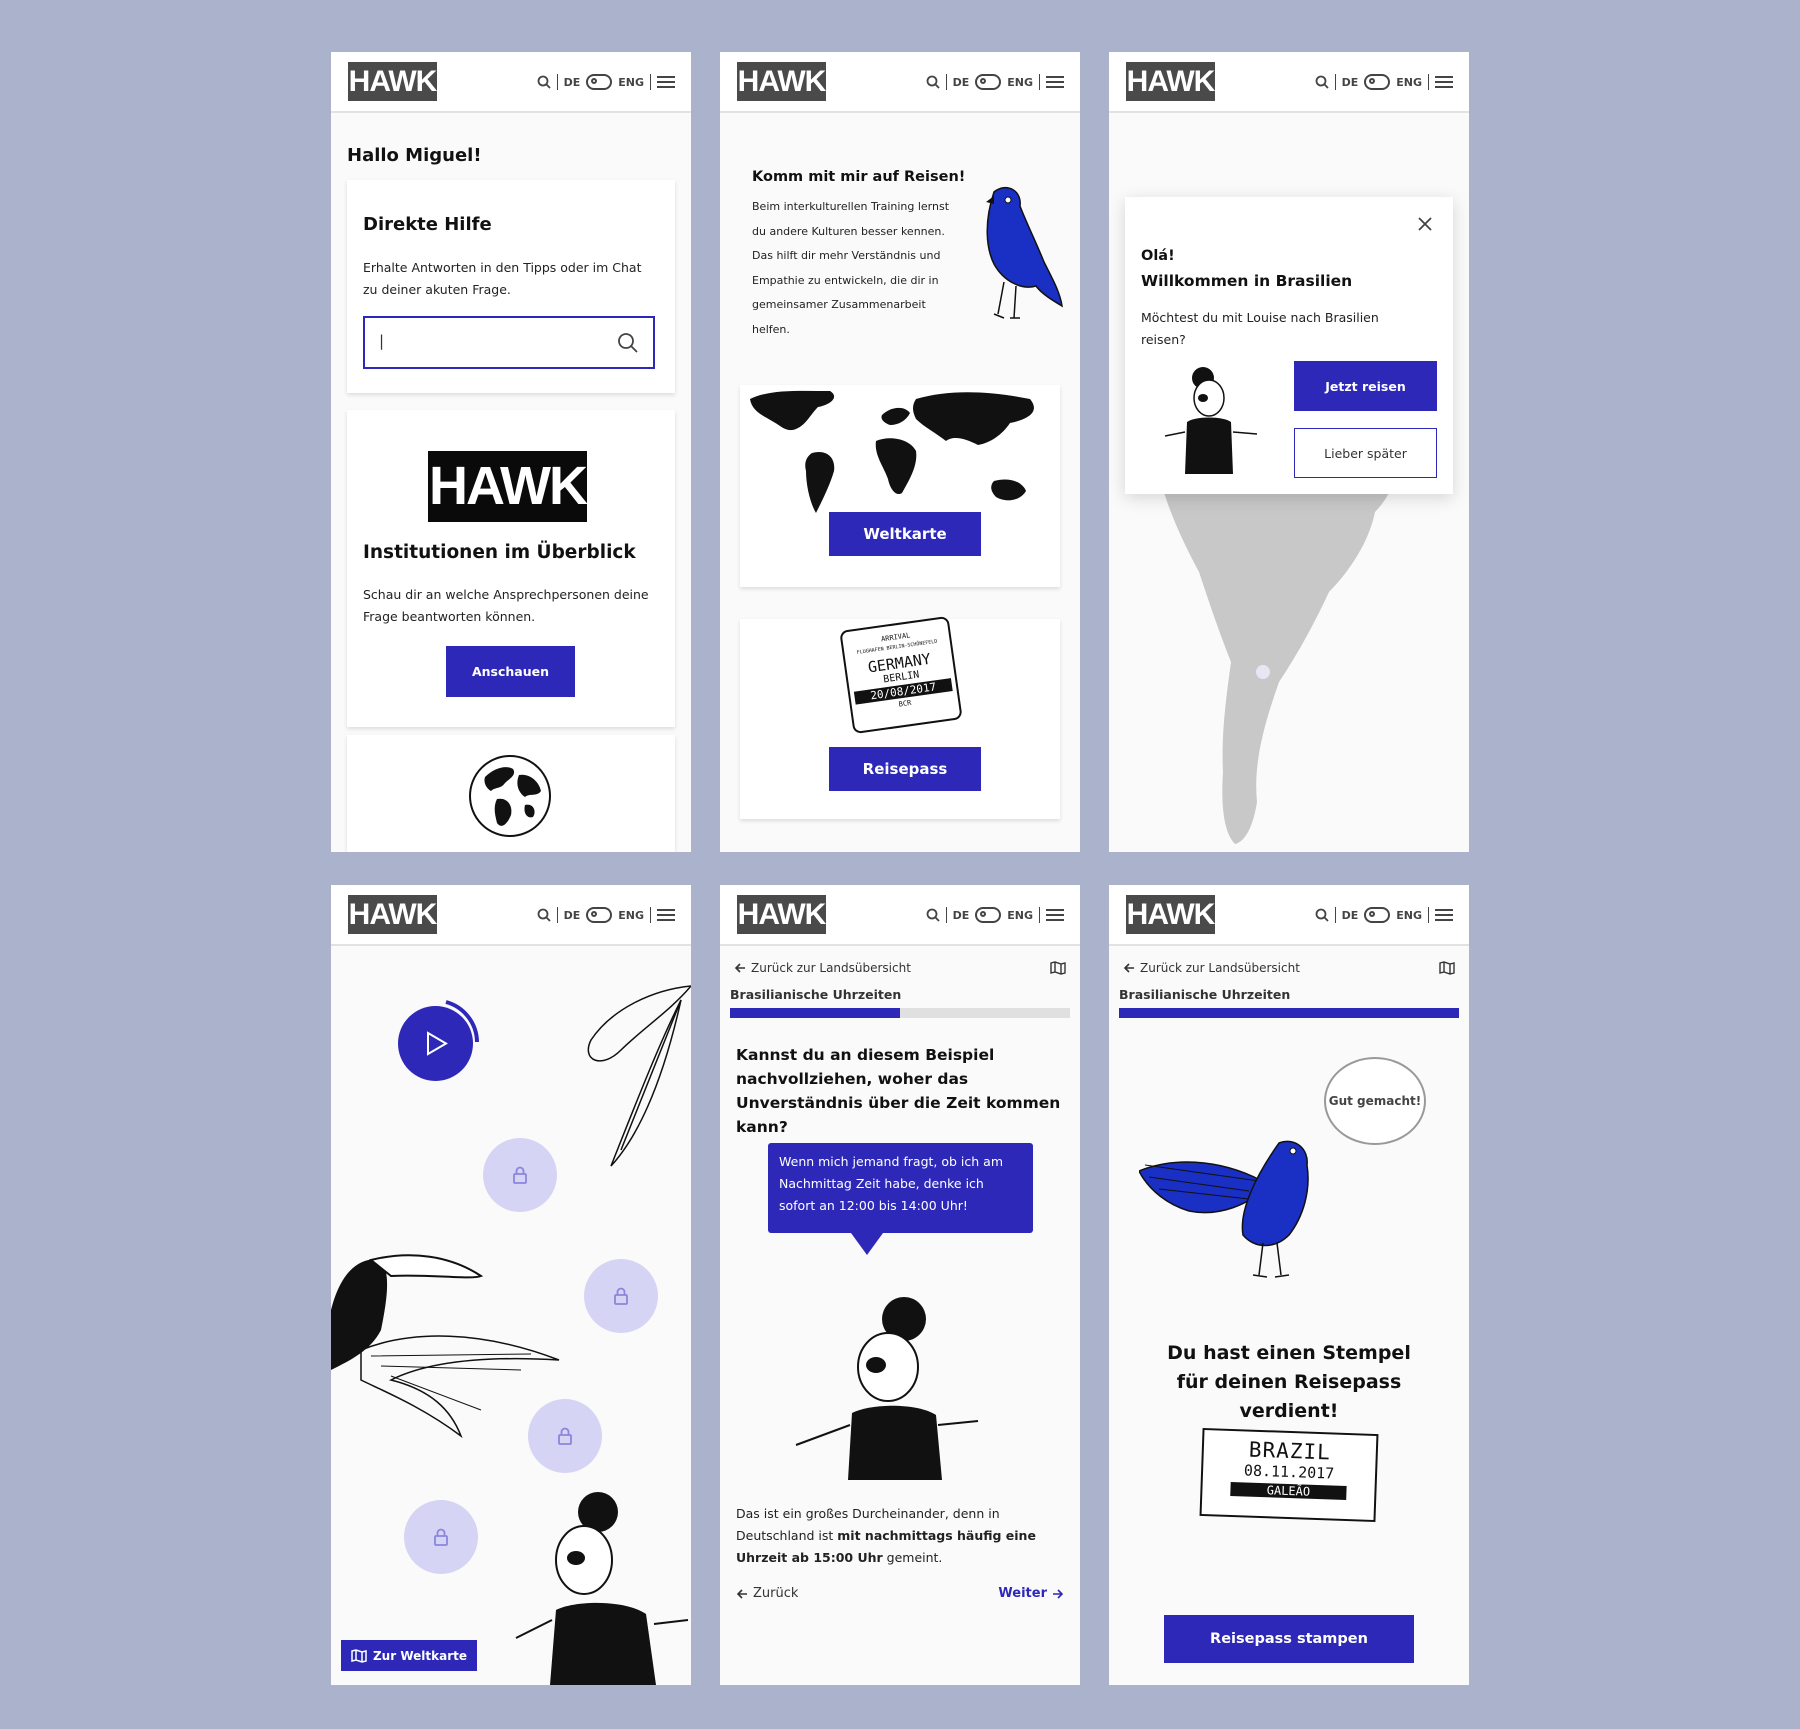 The width and height of the screenshot is (1800, 1729). Describe the element at coordinates (912, 1557) in the screenshot. I see `explanation-c: gemeint.` at that location.